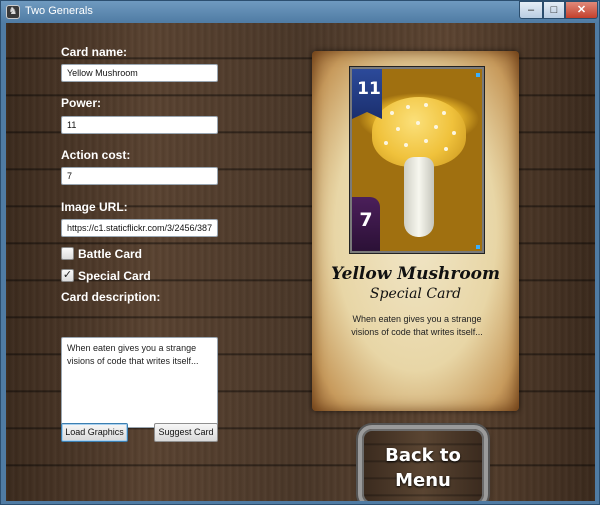 The width and height of the screenshot is (600, 505). I want to click on power-field: 11, so click(139, 125).